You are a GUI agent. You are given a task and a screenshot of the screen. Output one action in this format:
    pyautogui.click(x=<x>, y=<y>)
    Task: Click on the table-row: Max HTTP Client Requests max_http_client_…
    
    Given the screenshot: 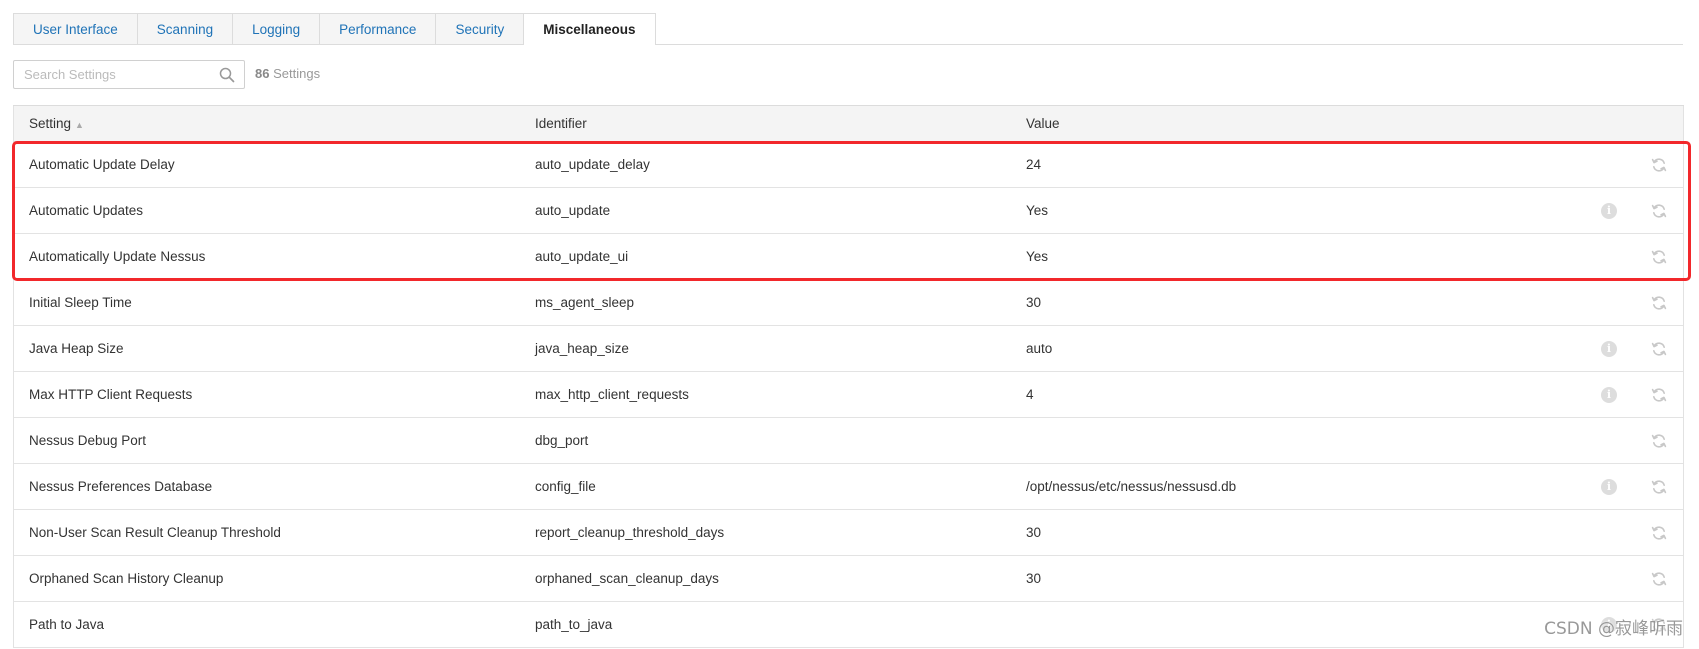 What is the action you would take?
    pyautogui.click(x=848, y=395)
    